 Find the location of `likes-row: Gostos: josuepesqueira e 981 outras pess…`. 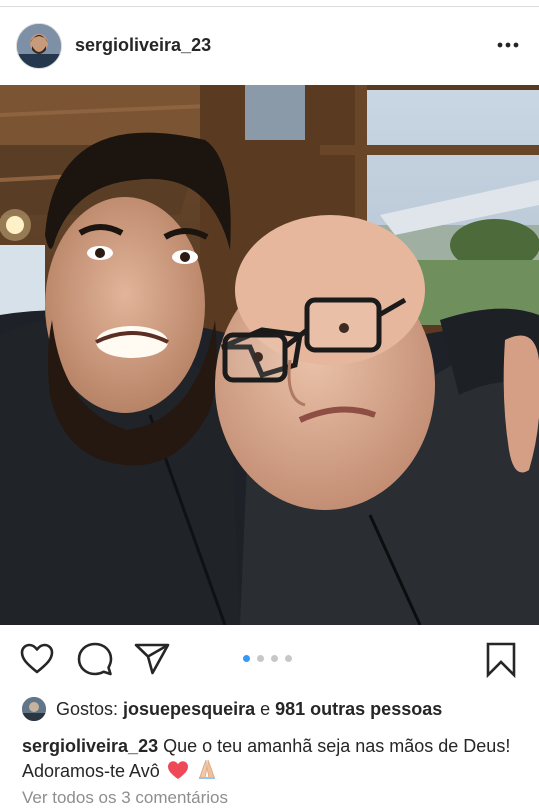

likes-row: Gostos: josuepesqueira e 981 outras pess… is located at coordinates (277, 711).